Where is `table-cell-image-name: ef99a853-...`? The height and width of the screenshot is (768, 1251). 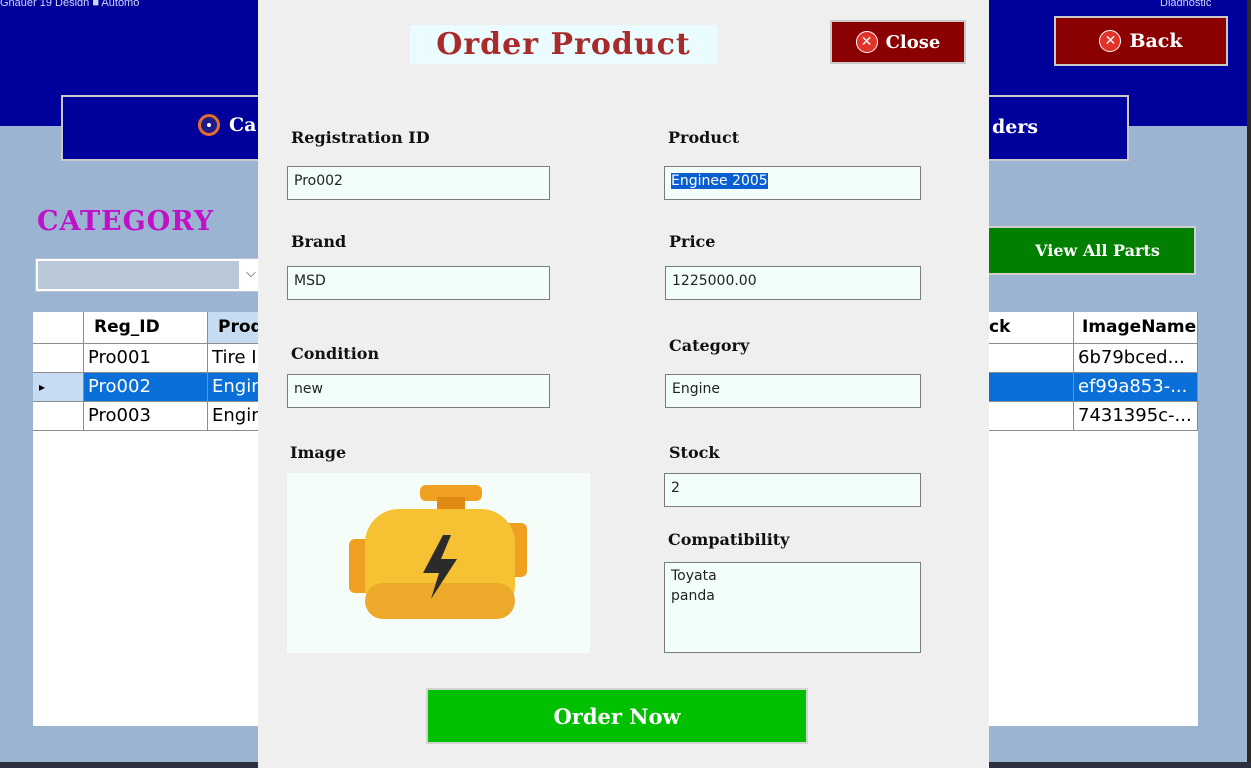 table-cell-image-name: ef99a853-... is located at coordinates (1136, 387).